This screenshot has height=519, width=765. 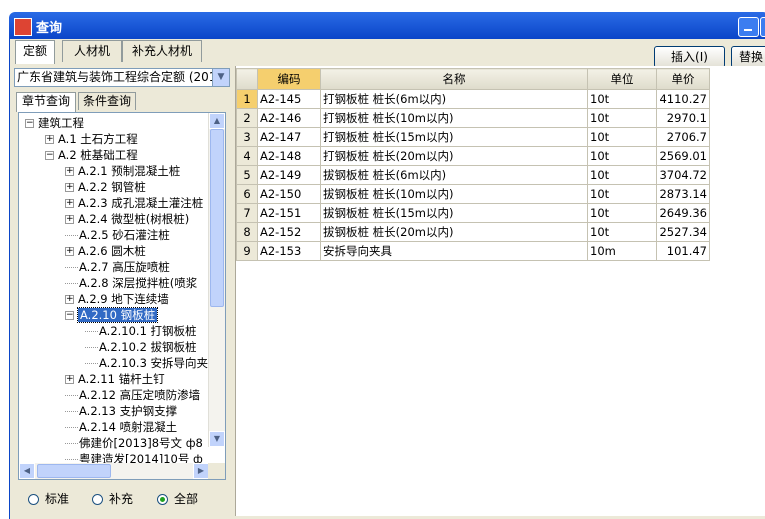 I want to click on cell-code: A2-151, so click(x=289, y=213).